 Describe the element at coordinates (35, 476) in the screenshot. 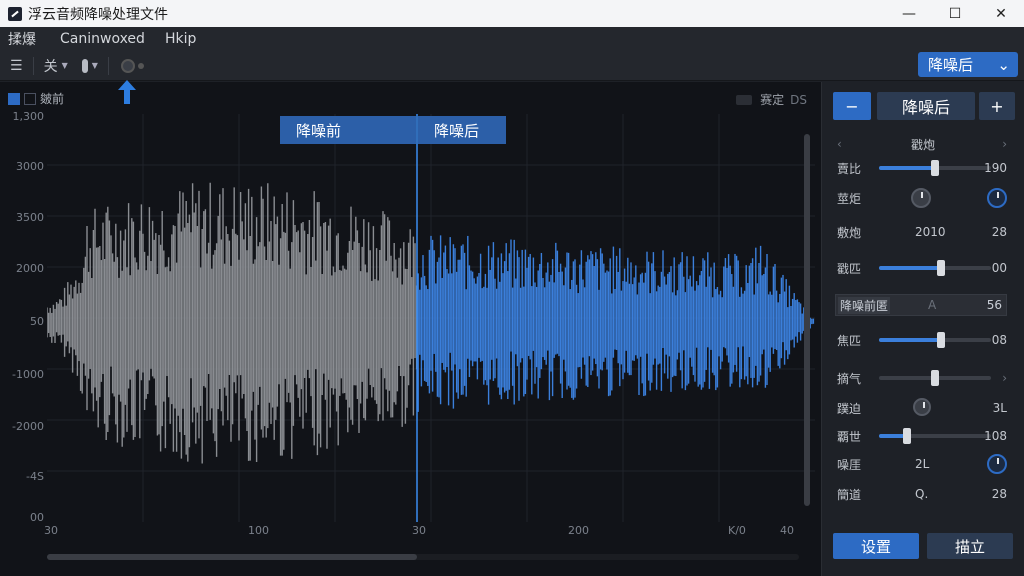

I see `y-tick-label: -4S` at that location.